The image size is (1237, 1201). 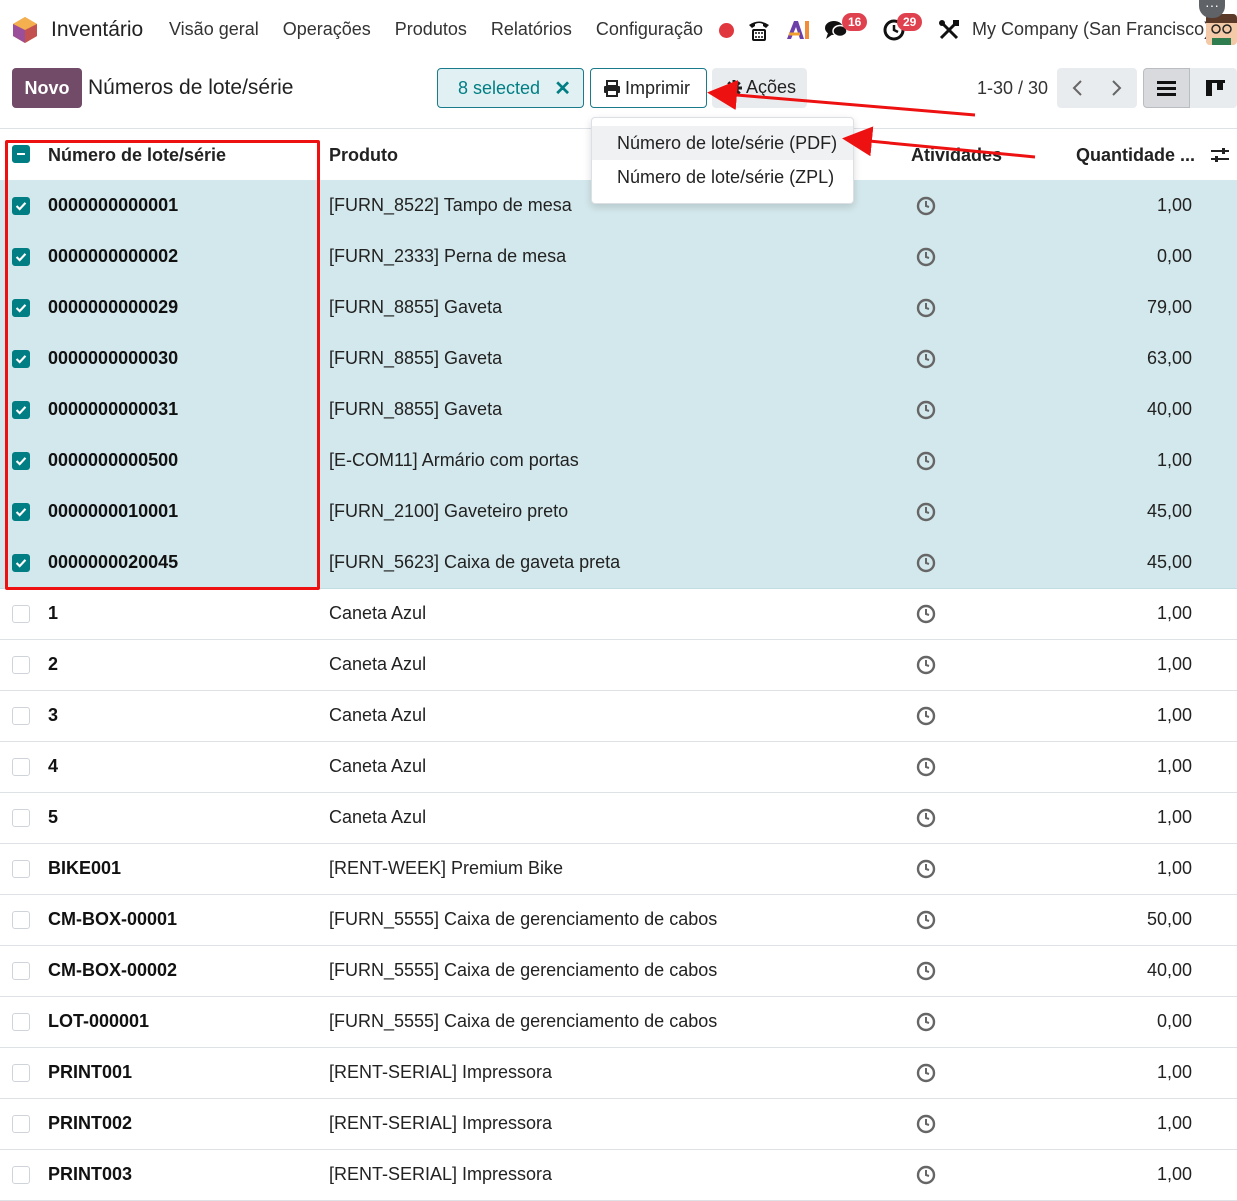 I want to click on column-header-product: Produto, so click(x=363, y=155).